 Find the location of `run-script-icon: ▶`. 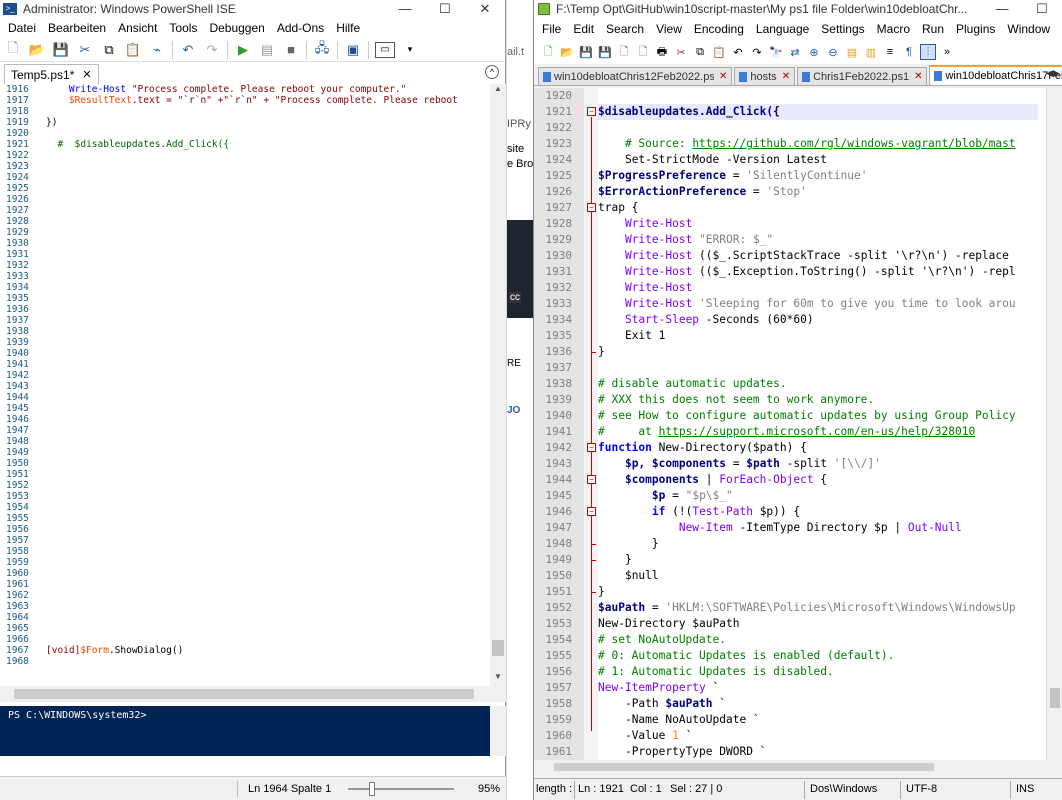

run-script-icon: ▶ is located at coordinates (243, 50).